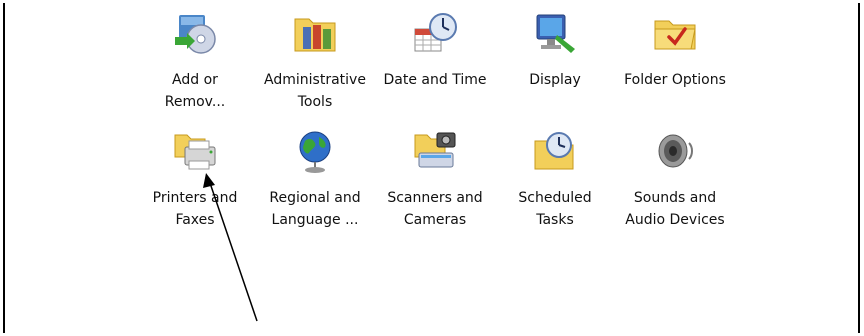 This screenshot has height=336, width=864. I want to click on scanners-cameras-icon, so click(435, 150).